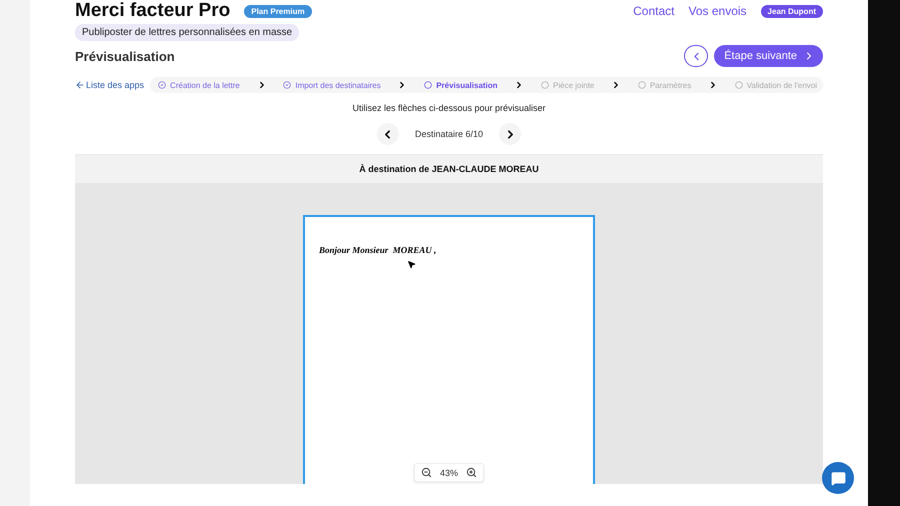 The height and width of the screenshot is (506, 900). I want to click on recipient-counter: Destinataire 6/10, so click(449, 134).